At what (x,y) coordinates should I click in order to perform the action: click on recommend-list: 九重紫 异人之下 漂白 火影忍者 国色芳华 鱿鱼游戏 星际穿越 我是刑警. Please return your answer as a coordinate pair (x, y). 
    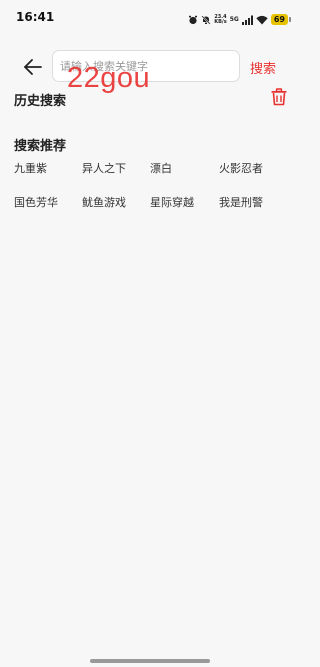
    Looking at the image, I should click on (154, 194).